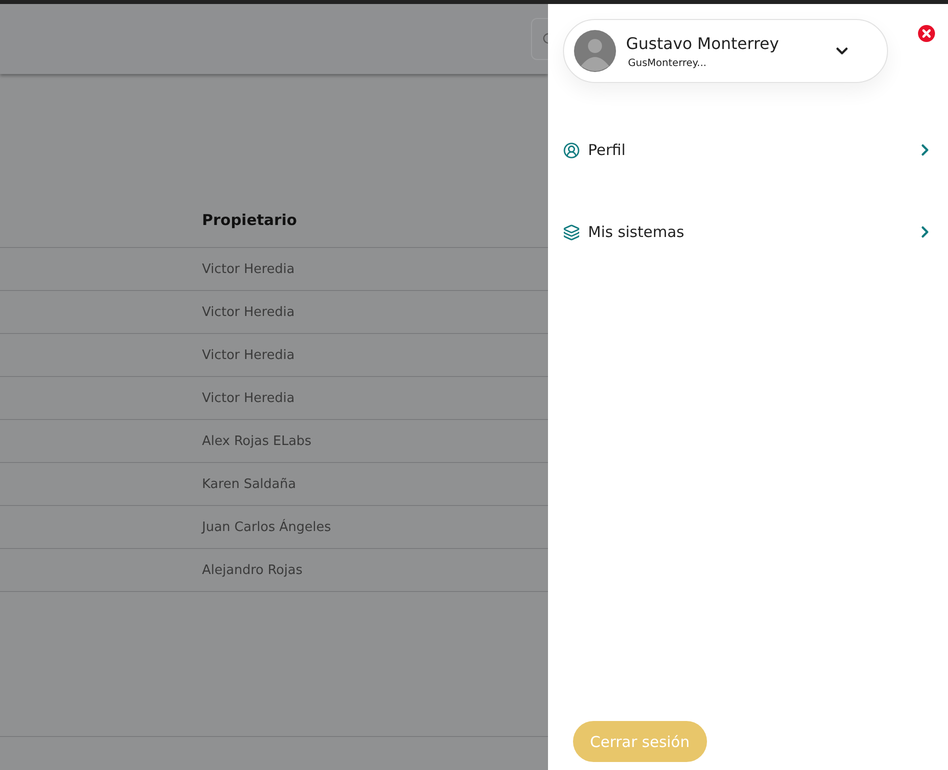  Describe the element at coordinates (249, 484) in the screenshot. I see `table-cell: Karen Saldaña` at that location.